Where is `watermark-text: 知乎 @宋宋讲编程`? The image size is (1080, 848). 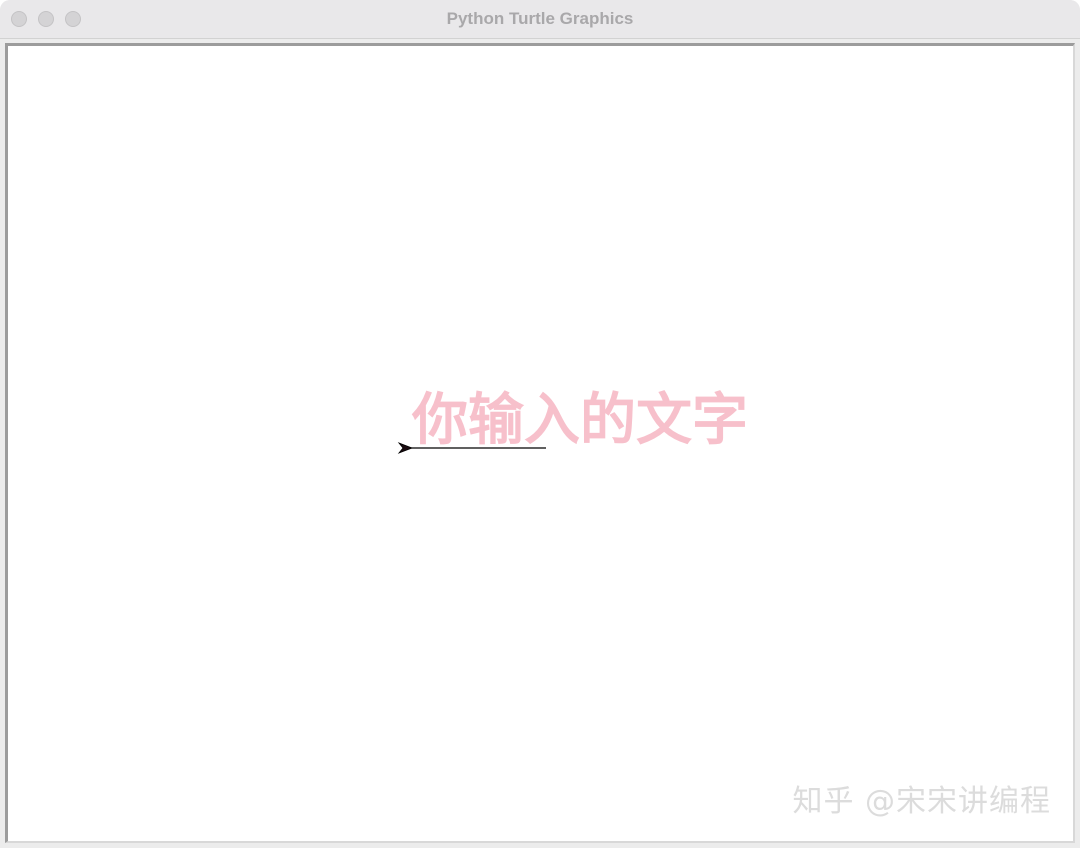 watermark-text: 知乎 @宋宋讲编程 is located at coordinates (921, 801).